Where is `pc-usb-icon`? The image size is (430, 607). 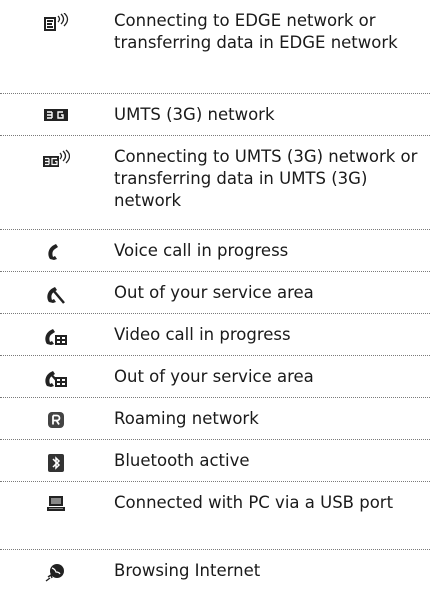
pc-usb-icon is located at coordinates (56, 504).